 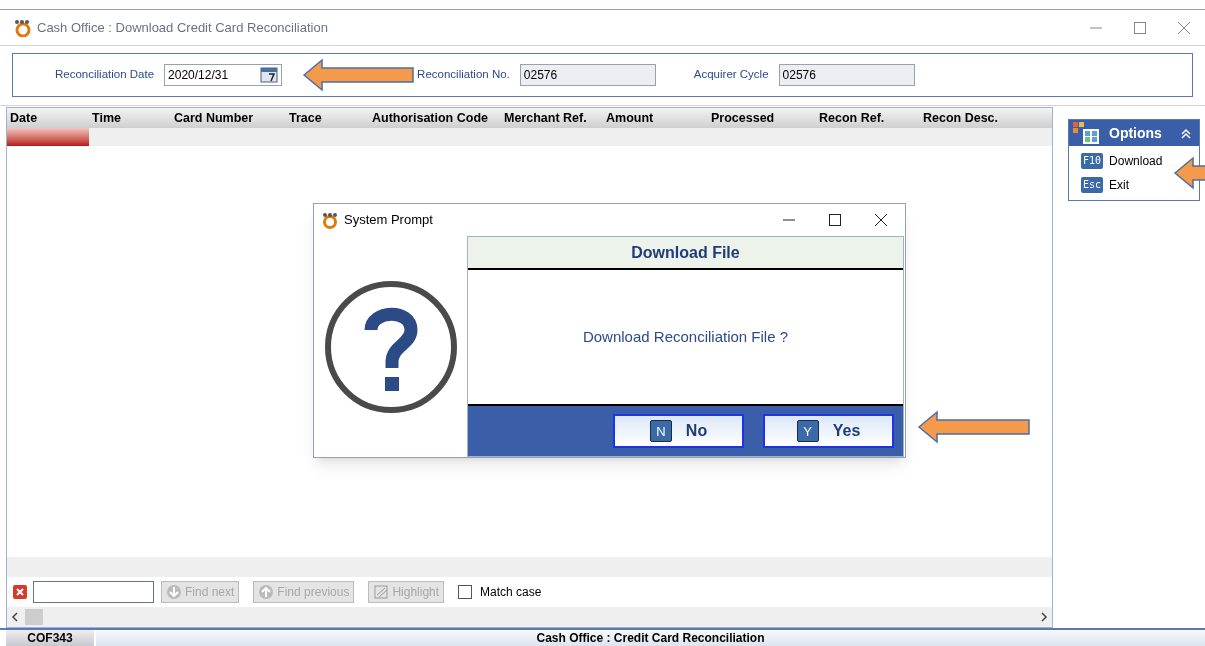 What do you see at coordinates (1092, 161) in the screenshot?
I see `key-badge: F10` at bounding box center [1092, 161].